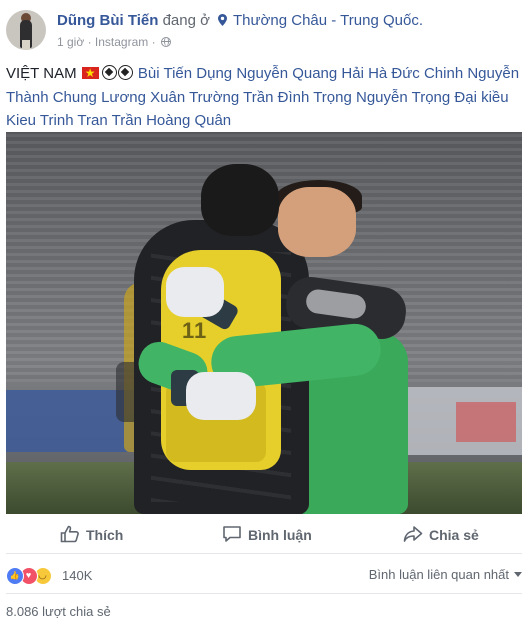 The image size is (528, 630). I want to click on like-label: Thích, so click(105, 535).